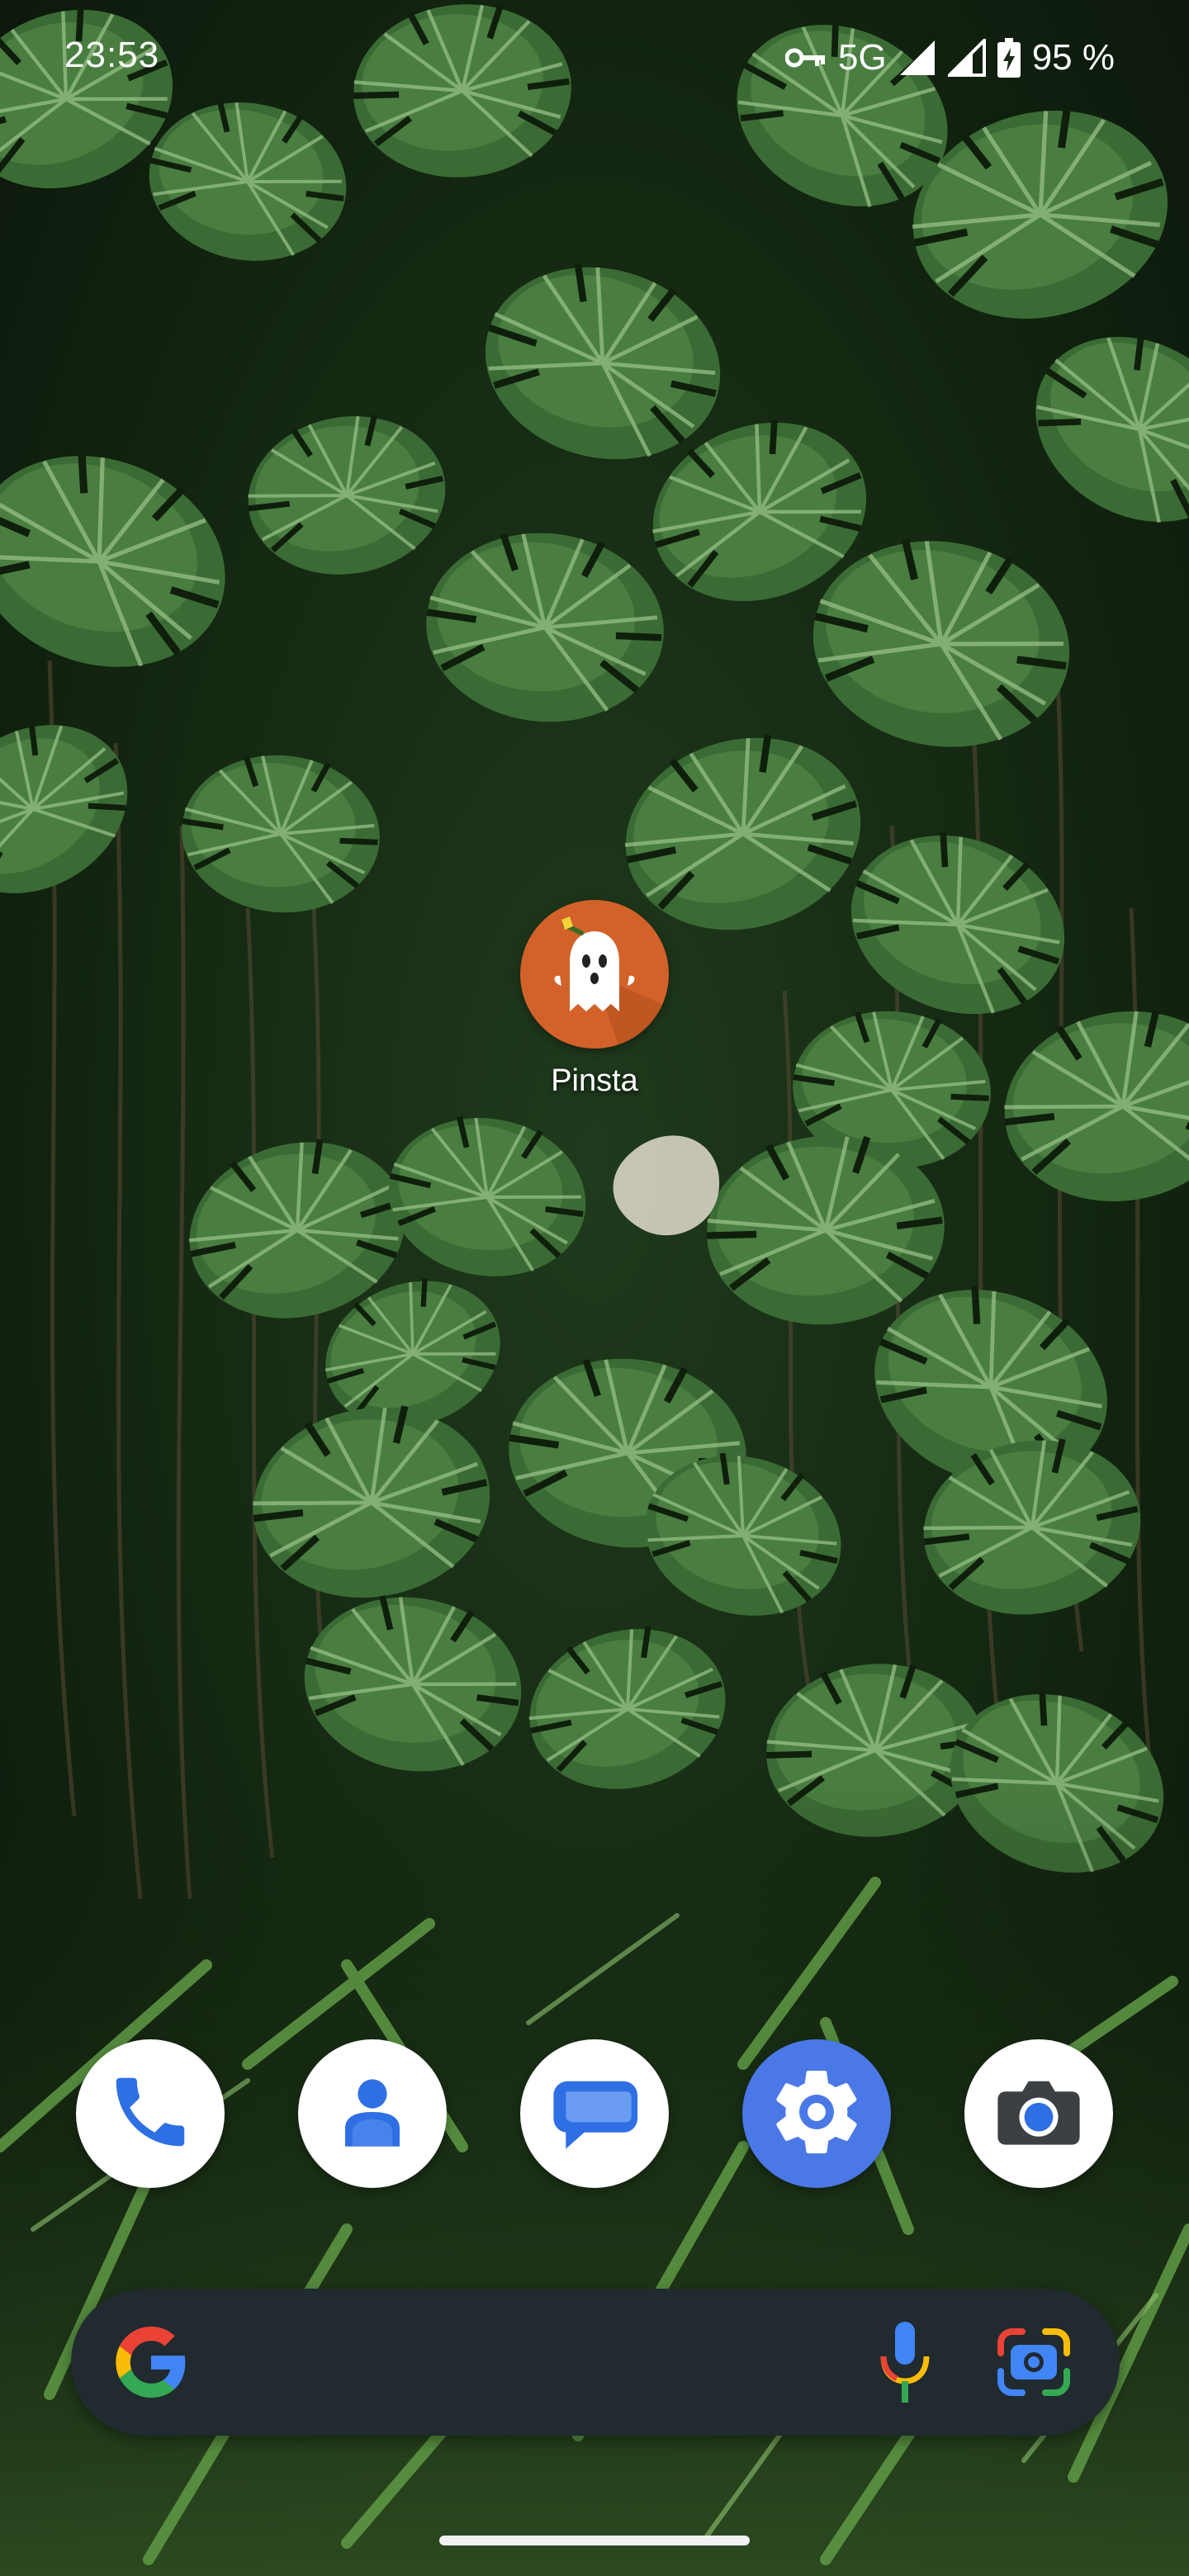 Image resolution: width=1189 pixels, height=2576 pixels. I want to click on app-pinsta: Pinsta, so click(594, 999).